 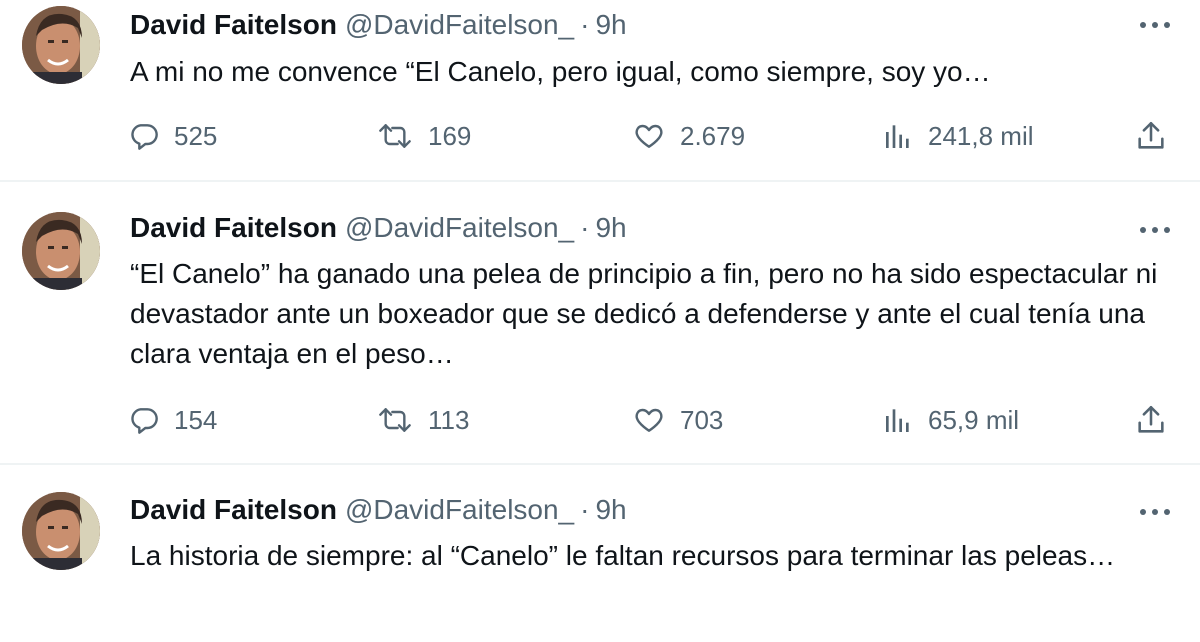 What do you see at coordinates (974, 419) in the screenshot?
I see `view-count: 65,9 mil` at bounding box center [974, 419].